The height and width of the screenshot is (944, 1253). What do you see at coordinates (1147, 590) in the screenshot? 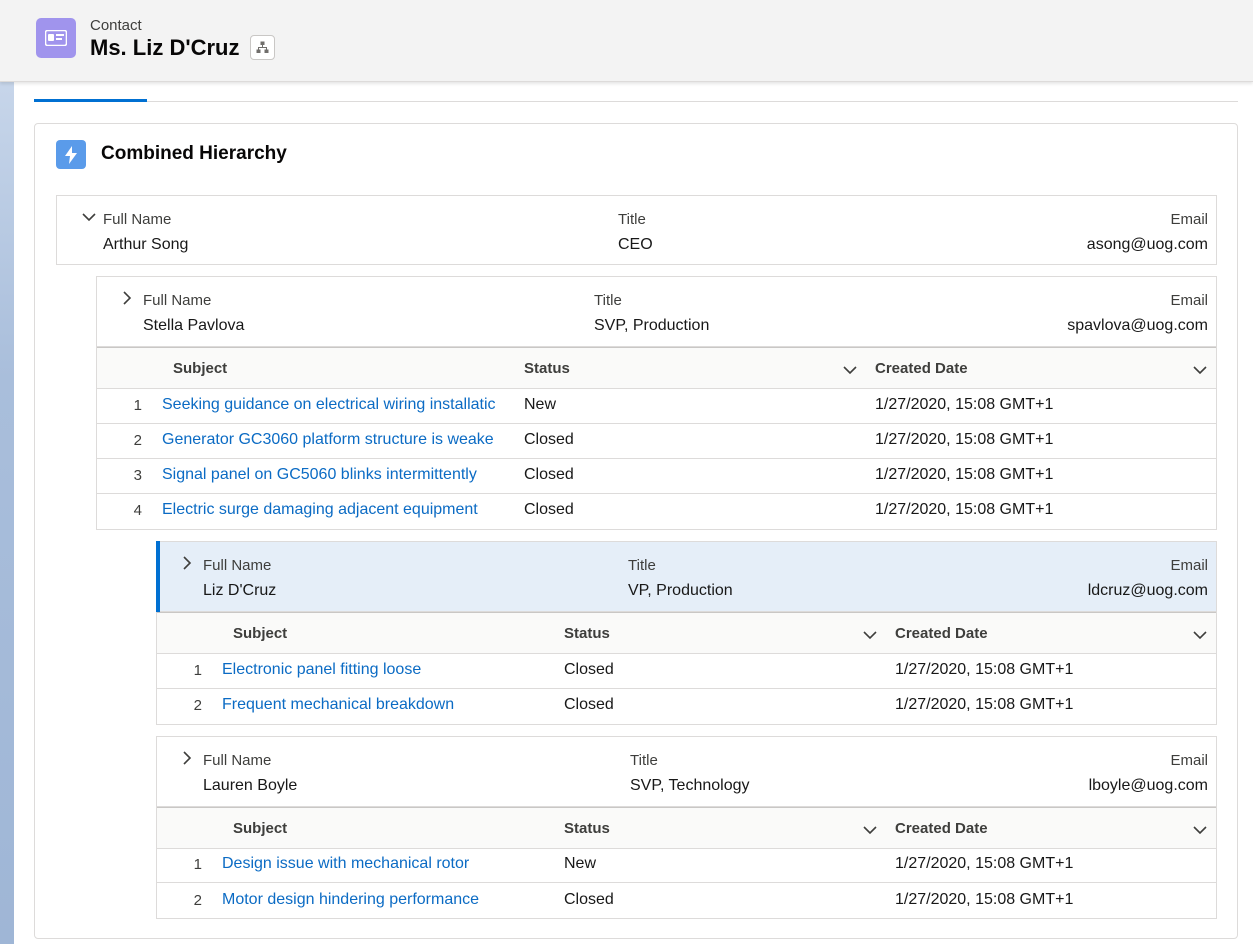
I see `email-value: ldcruz@uog.com` at bounding box center [1147, 590].